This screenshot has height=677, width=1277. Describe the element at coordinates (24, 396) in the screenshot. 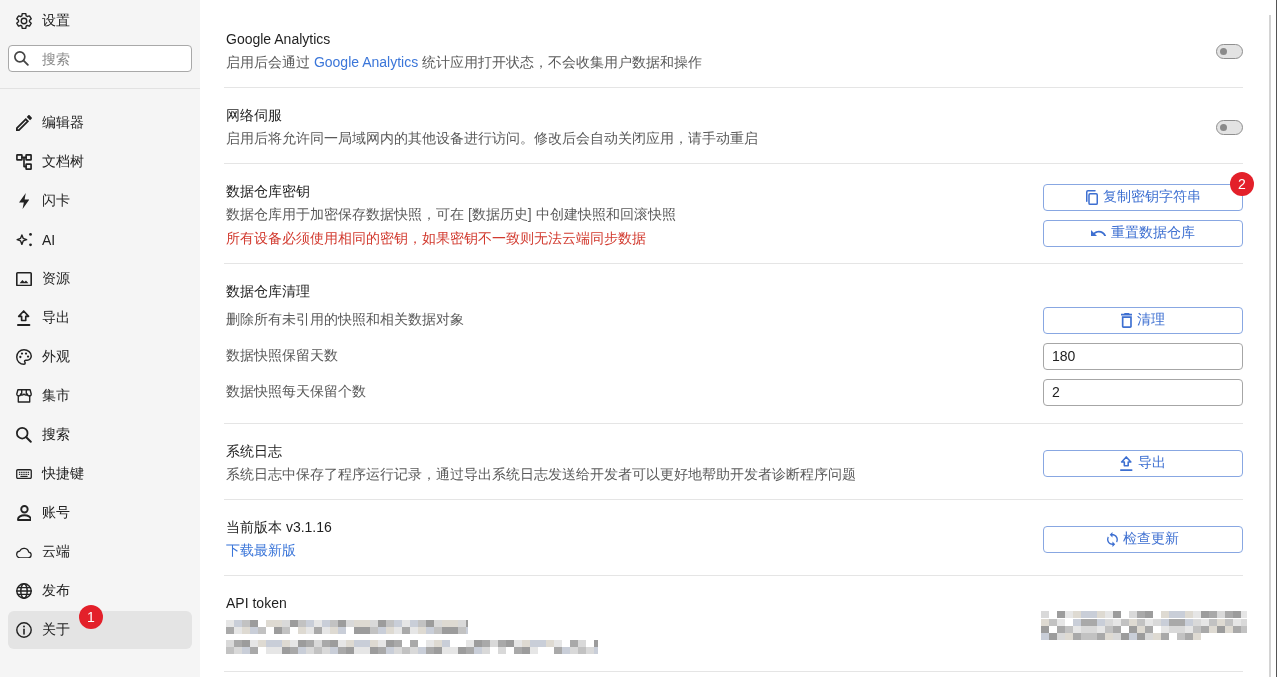

I see `storefront-icon` at that location.